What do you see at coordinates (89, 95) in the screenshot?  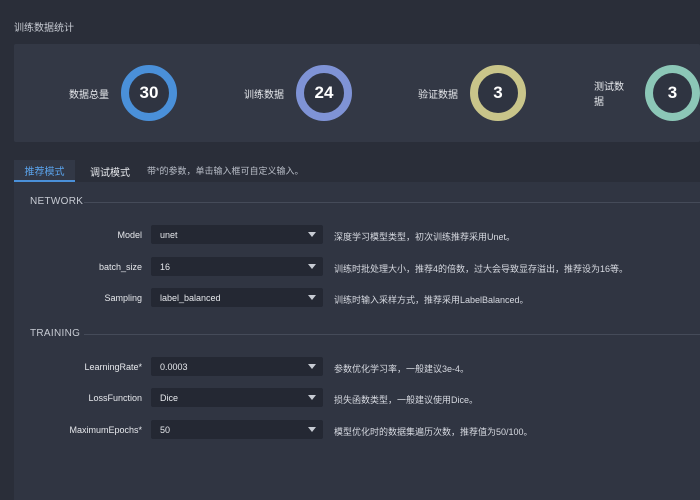 I see `stat-label: 数据总量` at bounding box center [89, 95].